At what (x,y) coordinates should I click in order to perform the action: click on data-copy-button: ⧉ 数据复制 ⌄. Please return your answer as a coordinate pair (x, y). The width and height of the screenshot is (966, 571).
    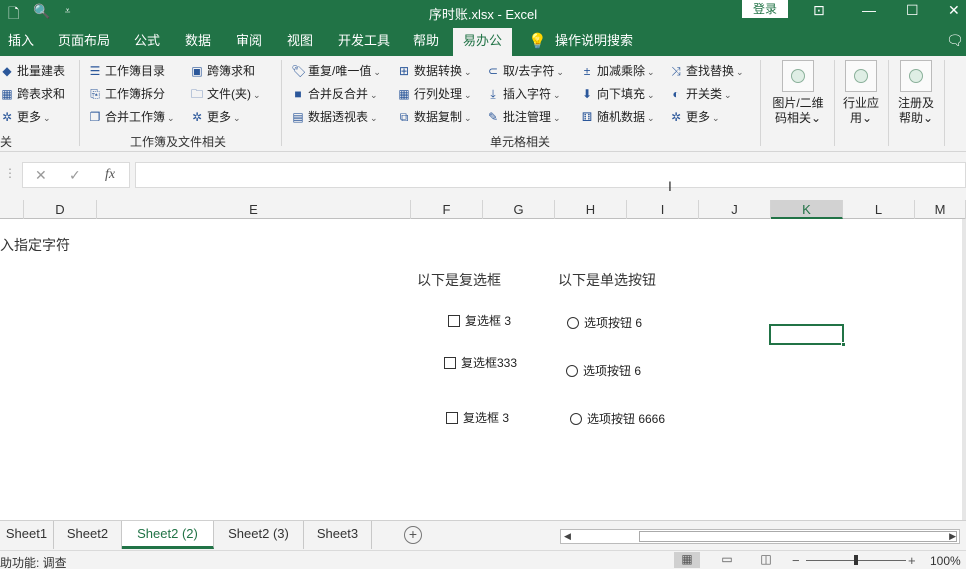
    Looking at the image, I should click on (434, 117).